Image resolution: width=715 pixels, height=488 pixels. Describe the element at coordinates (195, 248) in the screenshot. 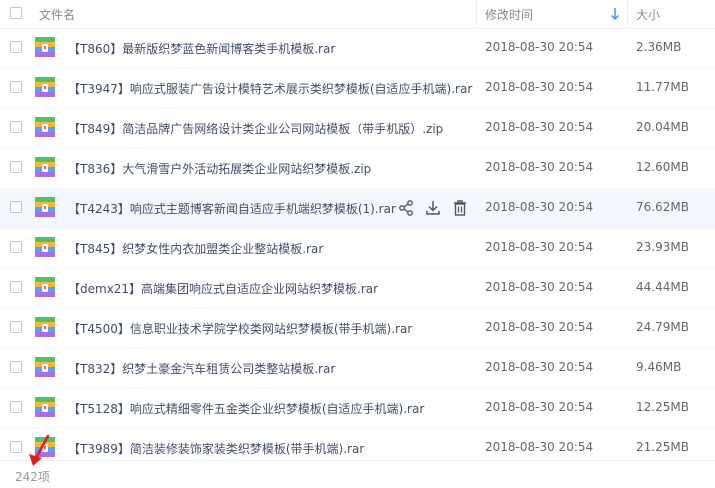

I see `file-name: 【T845】织梦女性内衣加盟类企业整站模板.rar` at that location.